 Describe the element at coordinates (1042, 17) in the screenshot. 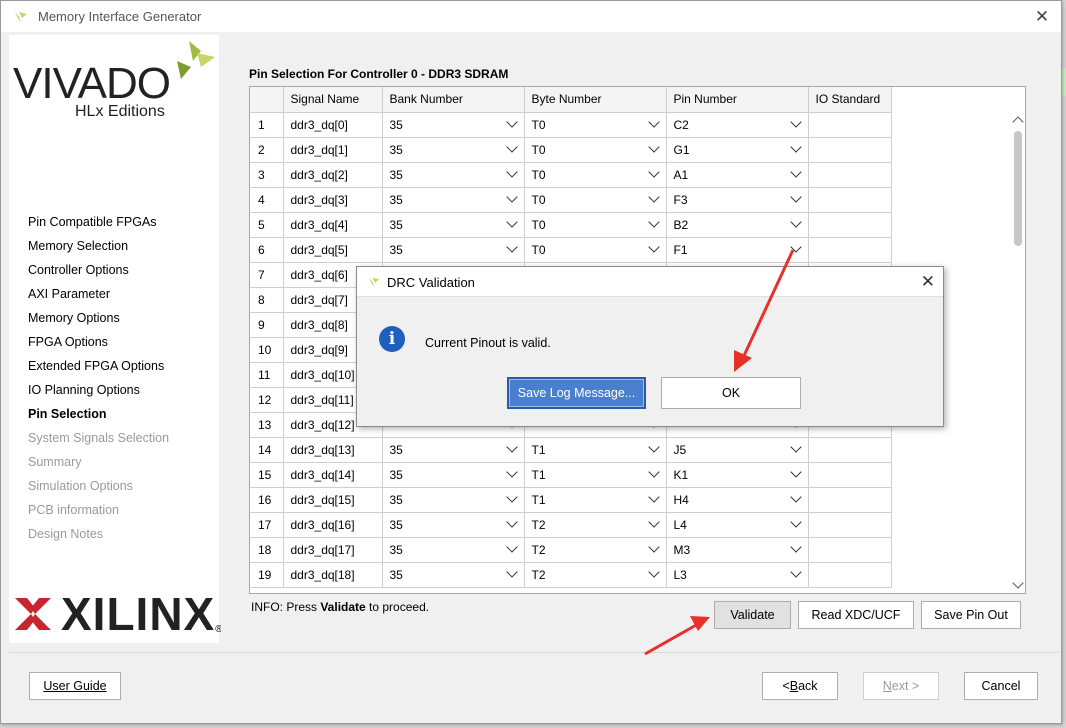

I see `window-close-icon: ✕` at that location.